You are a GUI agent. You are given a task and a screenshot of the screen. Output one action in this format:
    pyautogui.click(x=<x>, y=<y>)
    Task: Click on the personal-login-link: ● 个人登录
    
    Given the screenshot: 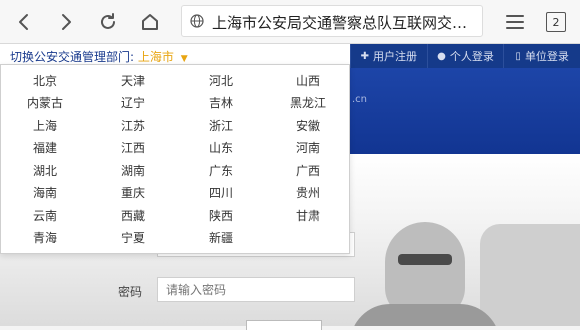 What is the action you would take?
    pyautogui.click(x=465, y=56)
    